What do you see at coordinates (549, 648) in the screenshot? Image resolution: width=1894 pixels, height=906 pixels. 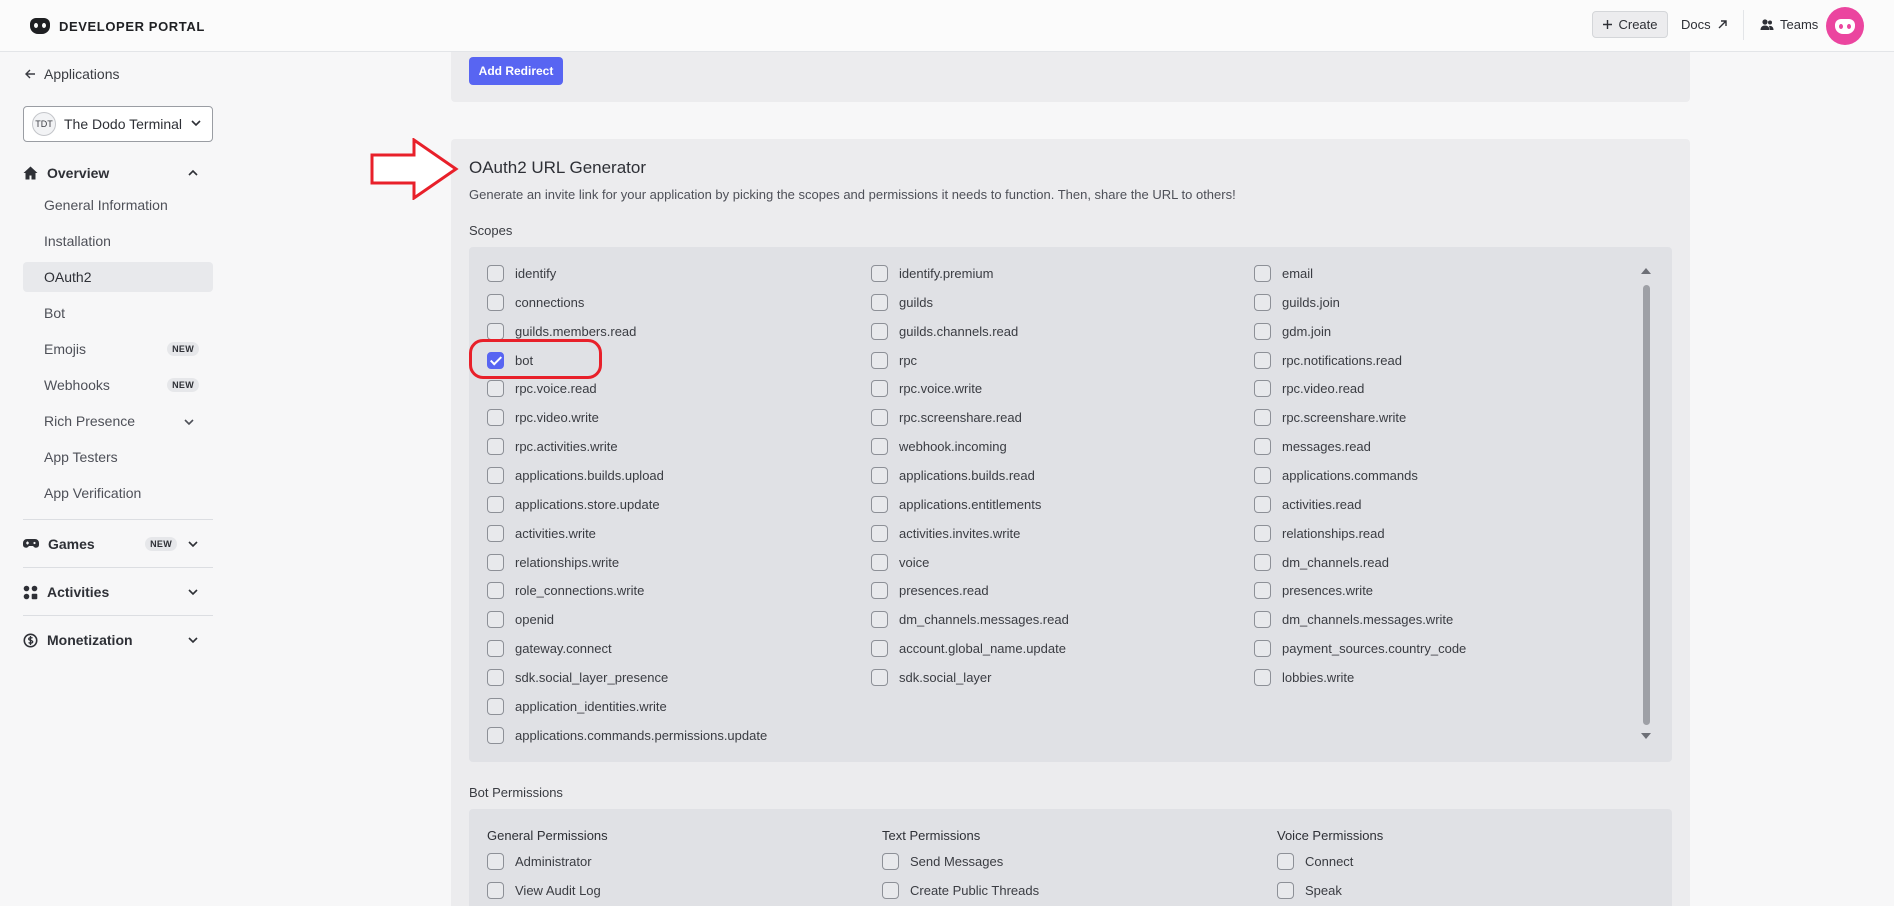 I see `scope-option: gateway.connect` at bounding box center [549, 648].